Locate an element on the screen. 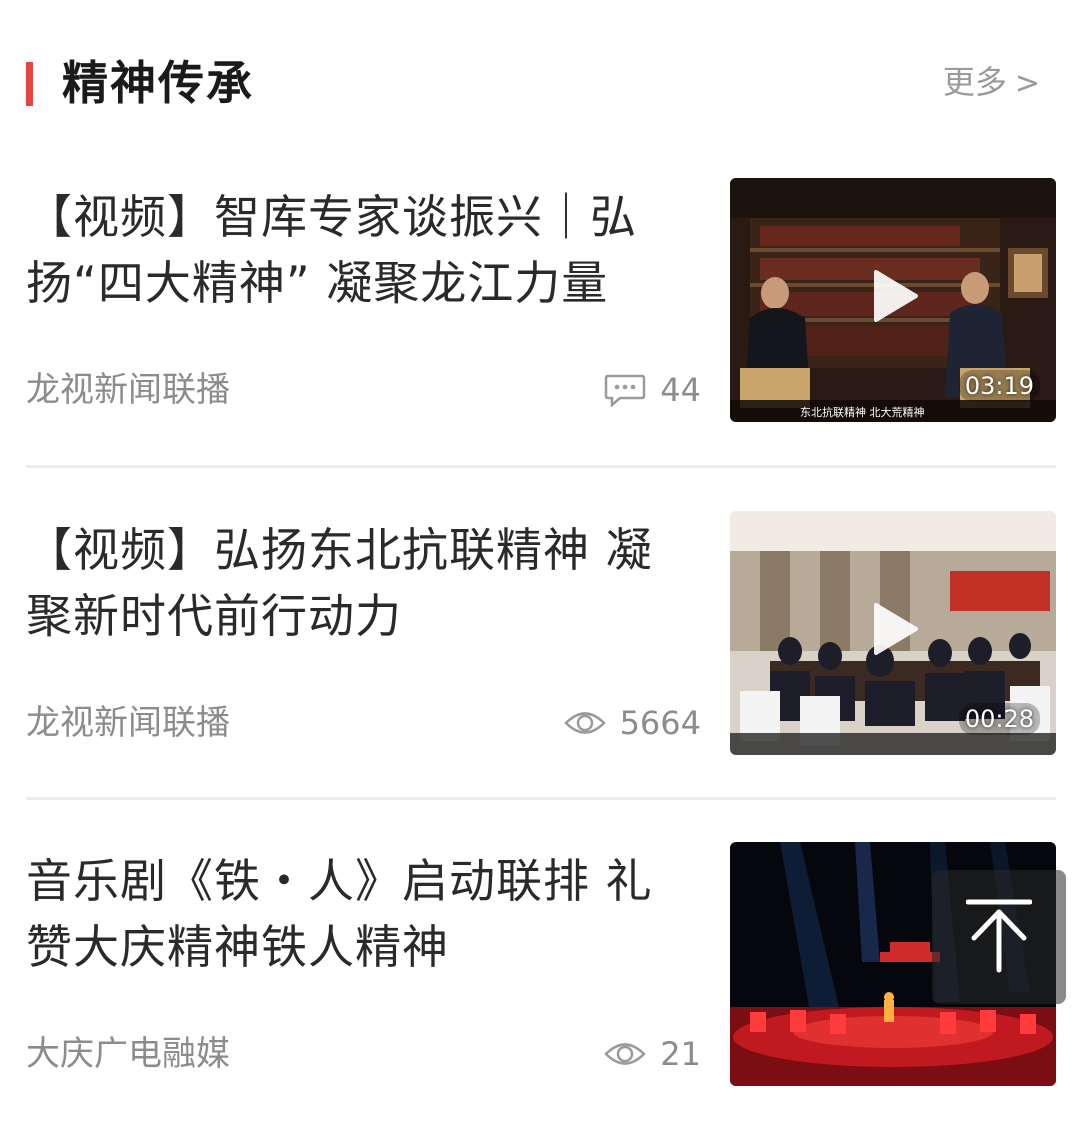 The image size is (1080, 1129). video-thumbnail: 东北抗联精神 北大荒精神 03:19 is located at coordinates (893, 300).